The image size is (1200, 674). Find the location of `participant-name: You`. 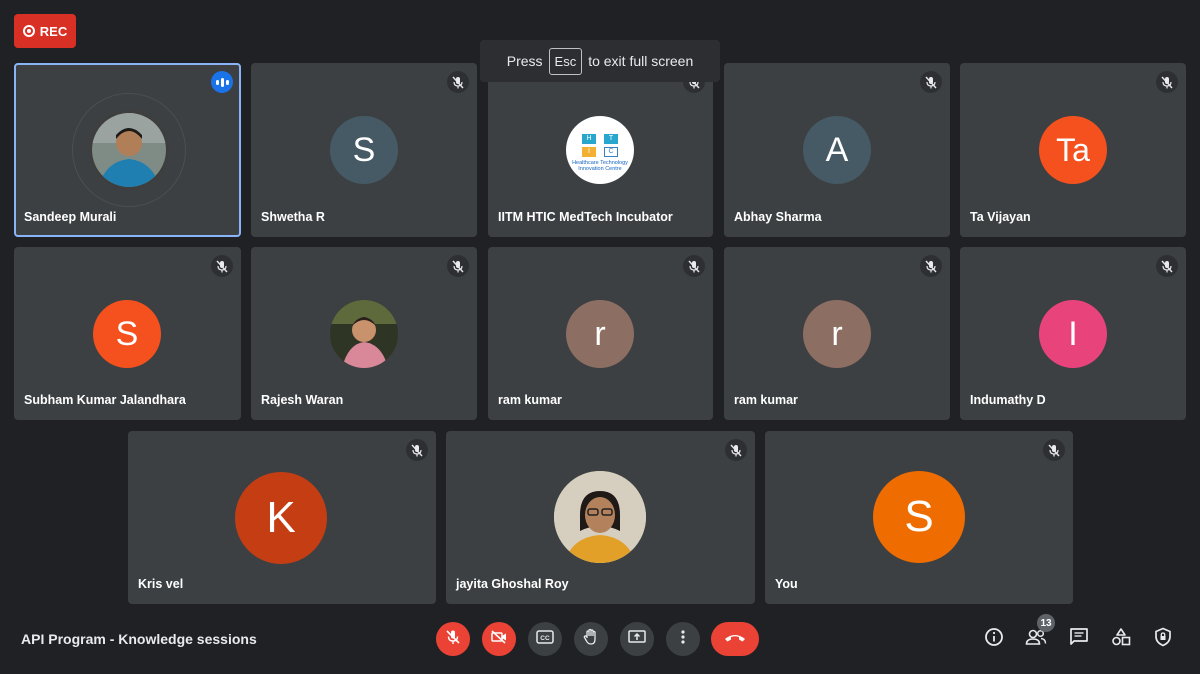

participant-name: You is located at coordinates (786, 584).